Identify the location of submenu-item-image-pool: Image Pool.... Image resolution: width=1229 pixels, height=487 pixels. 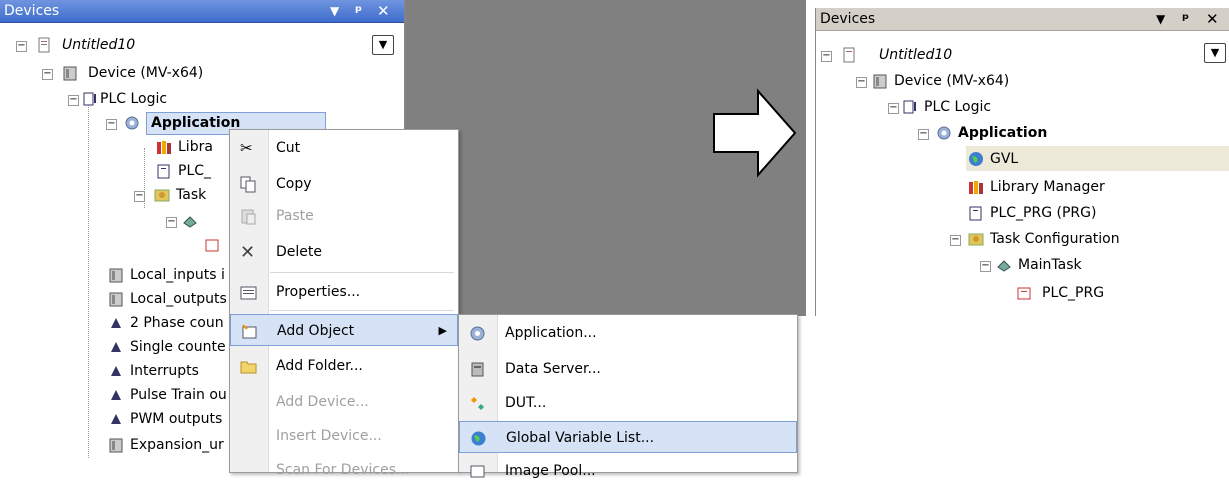
(628, 471).